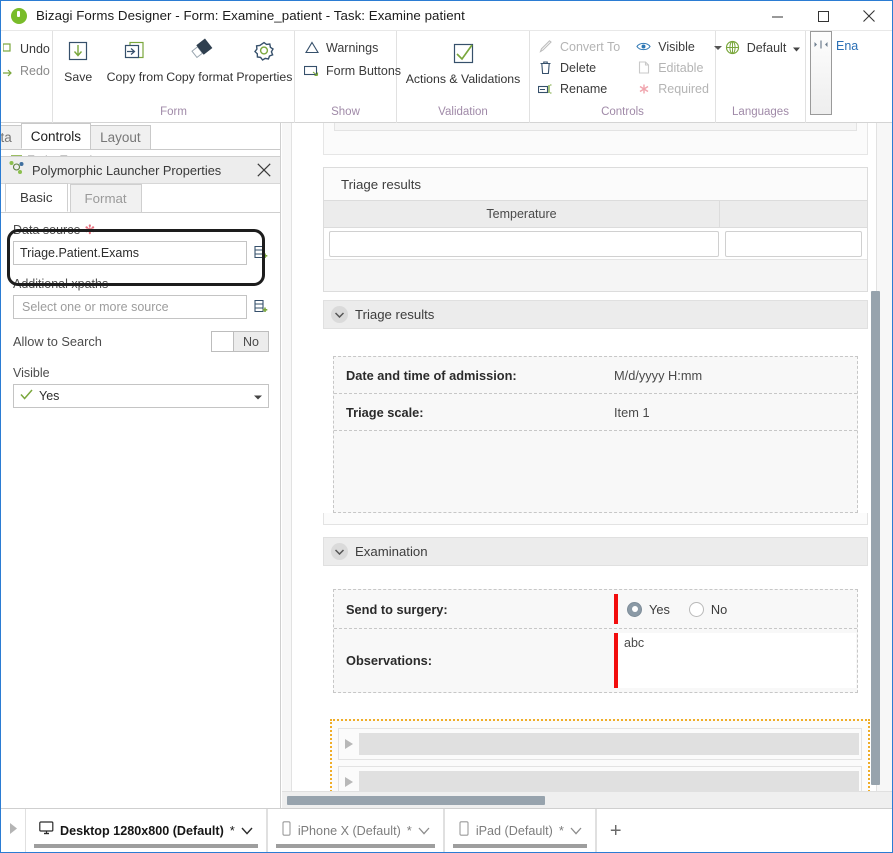  I want to click on globe-icon, so click(732, 47).